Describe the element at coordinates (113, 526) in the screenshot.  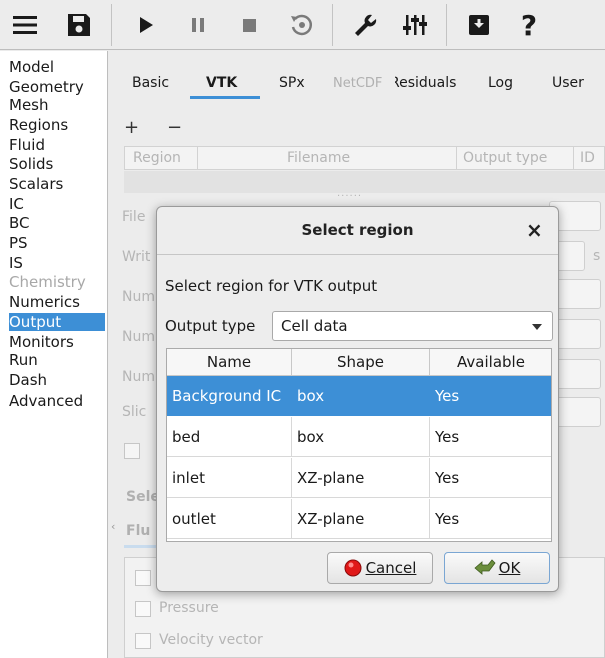
I see `scroll-left-icon: ‹` at that location.